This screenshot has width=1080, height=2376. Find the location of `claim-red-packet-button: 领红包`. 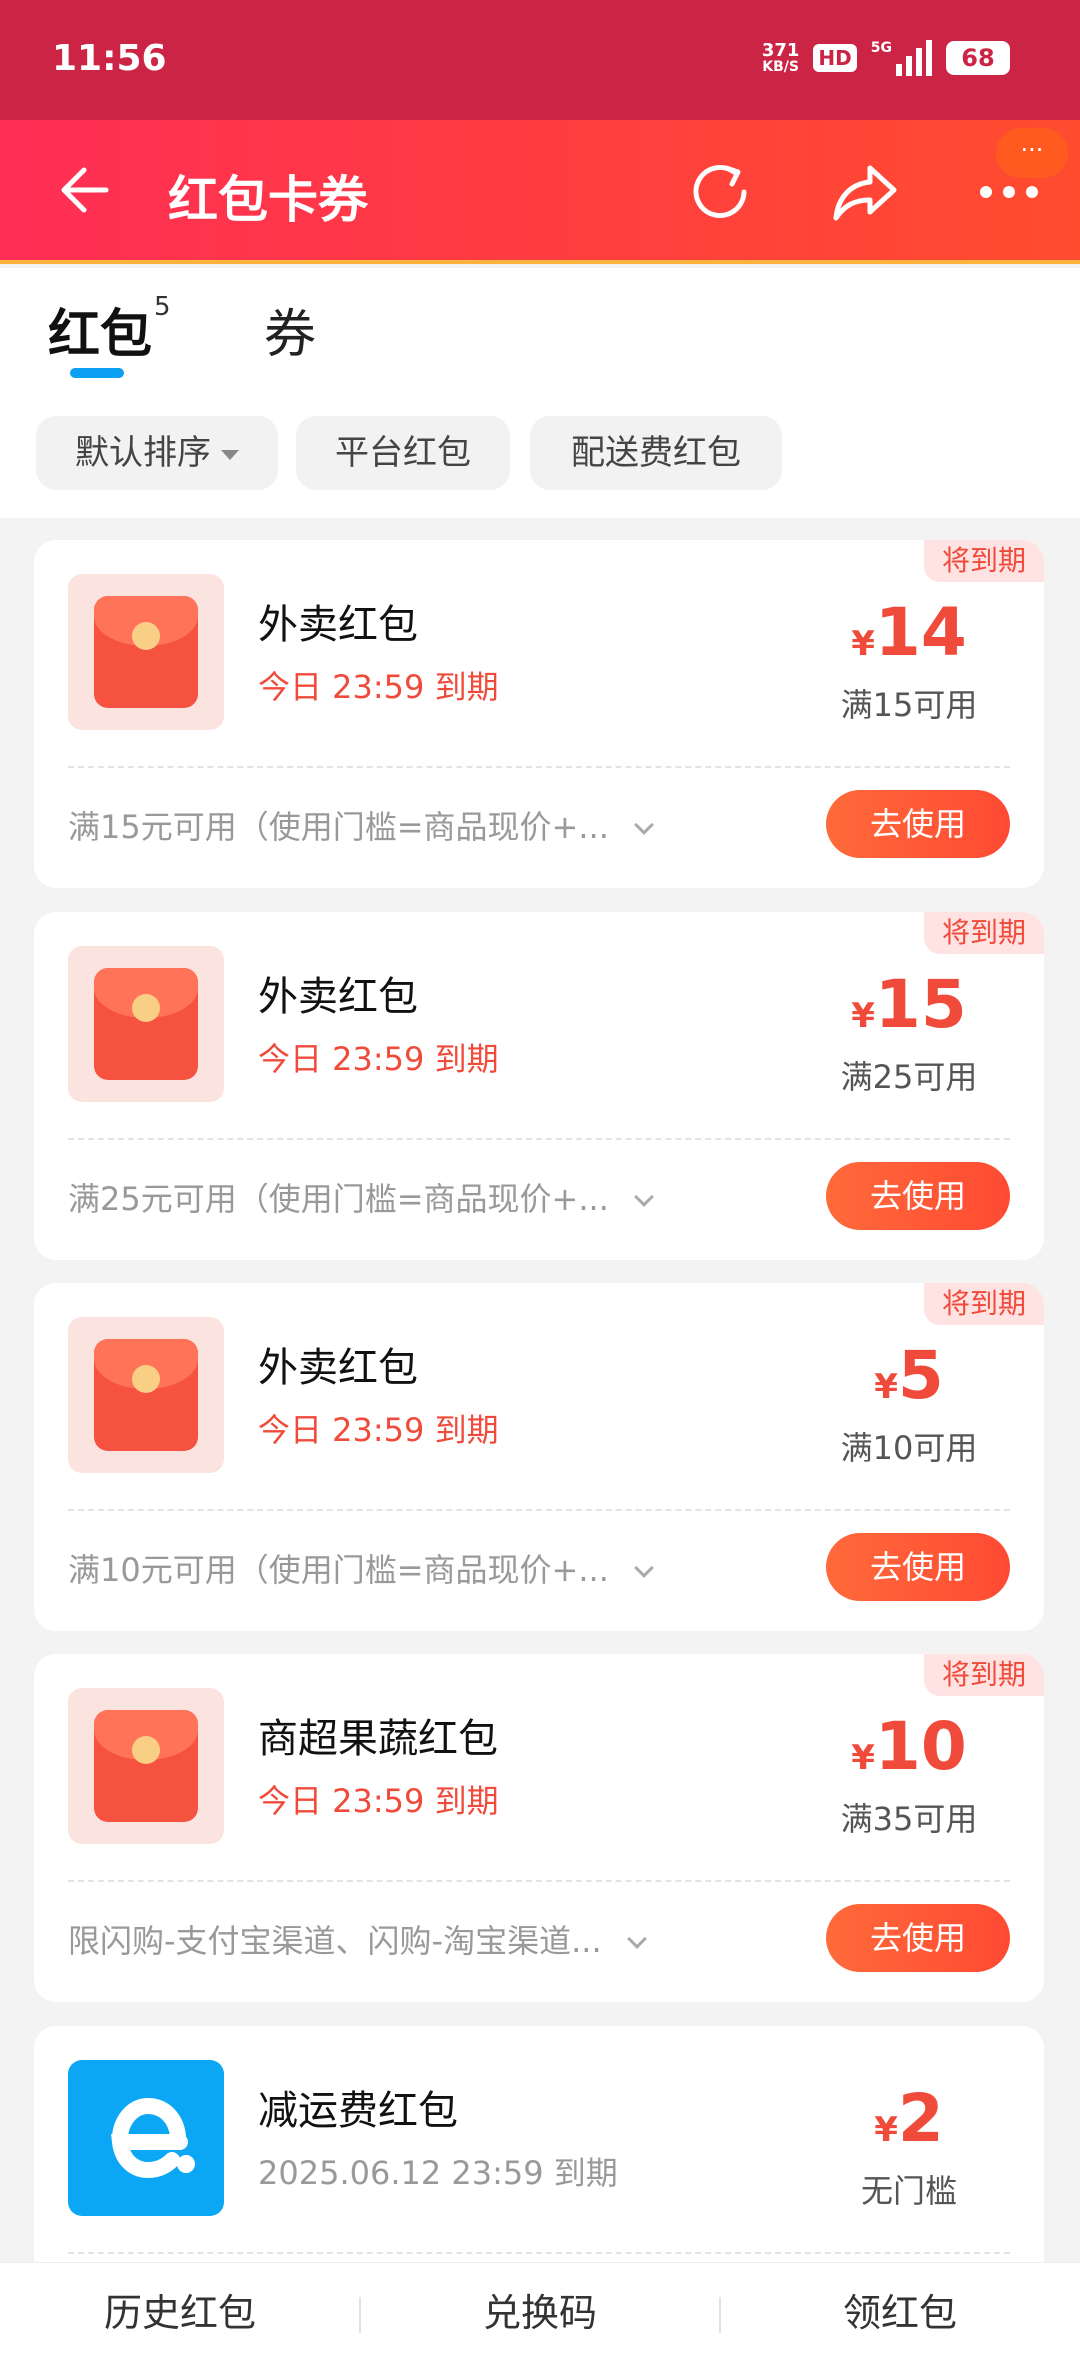

claim-red-packet-button: 领红包 is located at coordinates (900, 2319).